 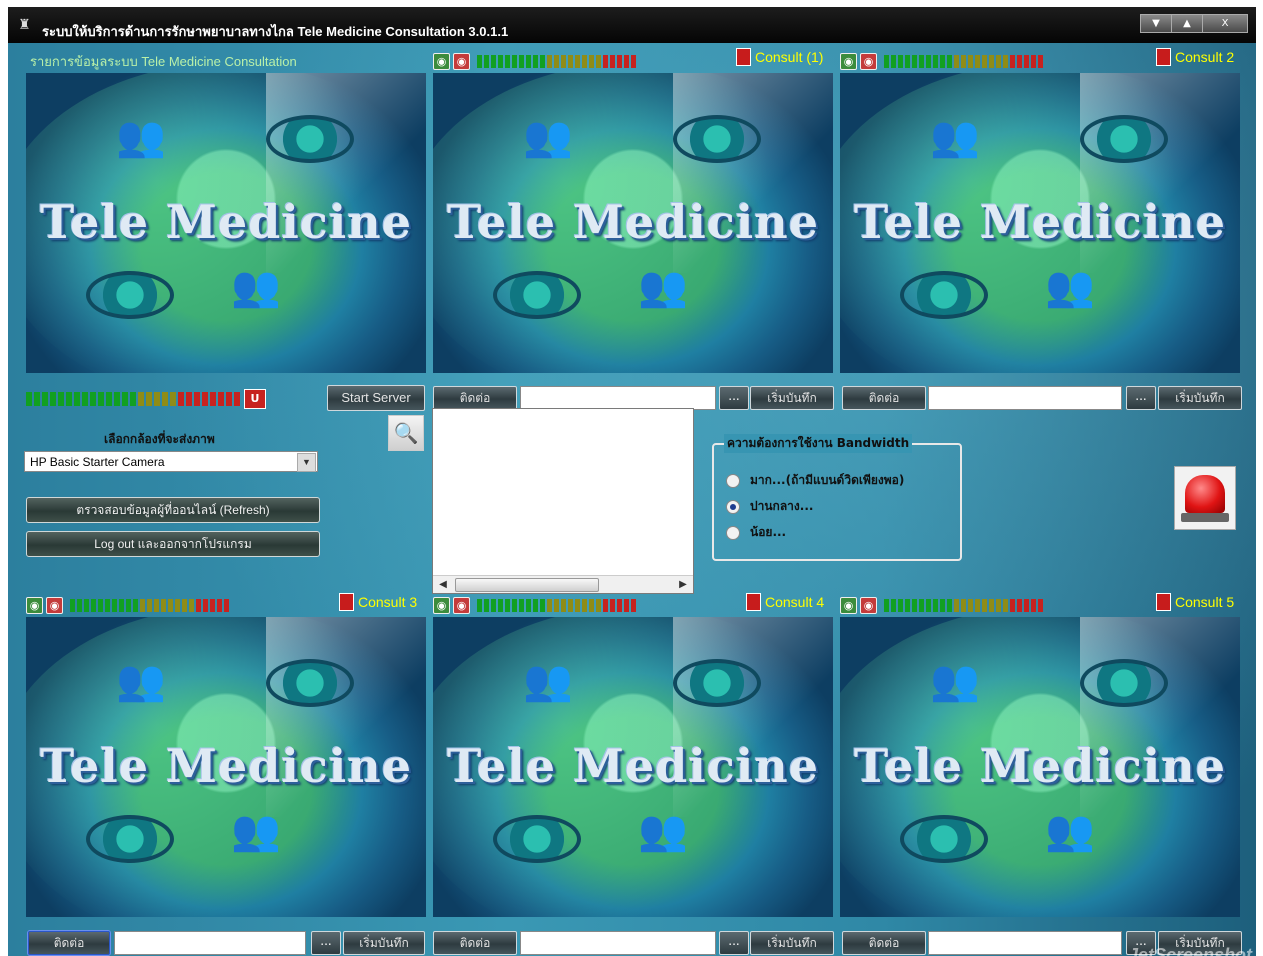 What do you see at coordinates (97, 462) in the screenshot?
I see `camera-select-value: HP Basic Starter Camera` at bounding box center [97, 462].